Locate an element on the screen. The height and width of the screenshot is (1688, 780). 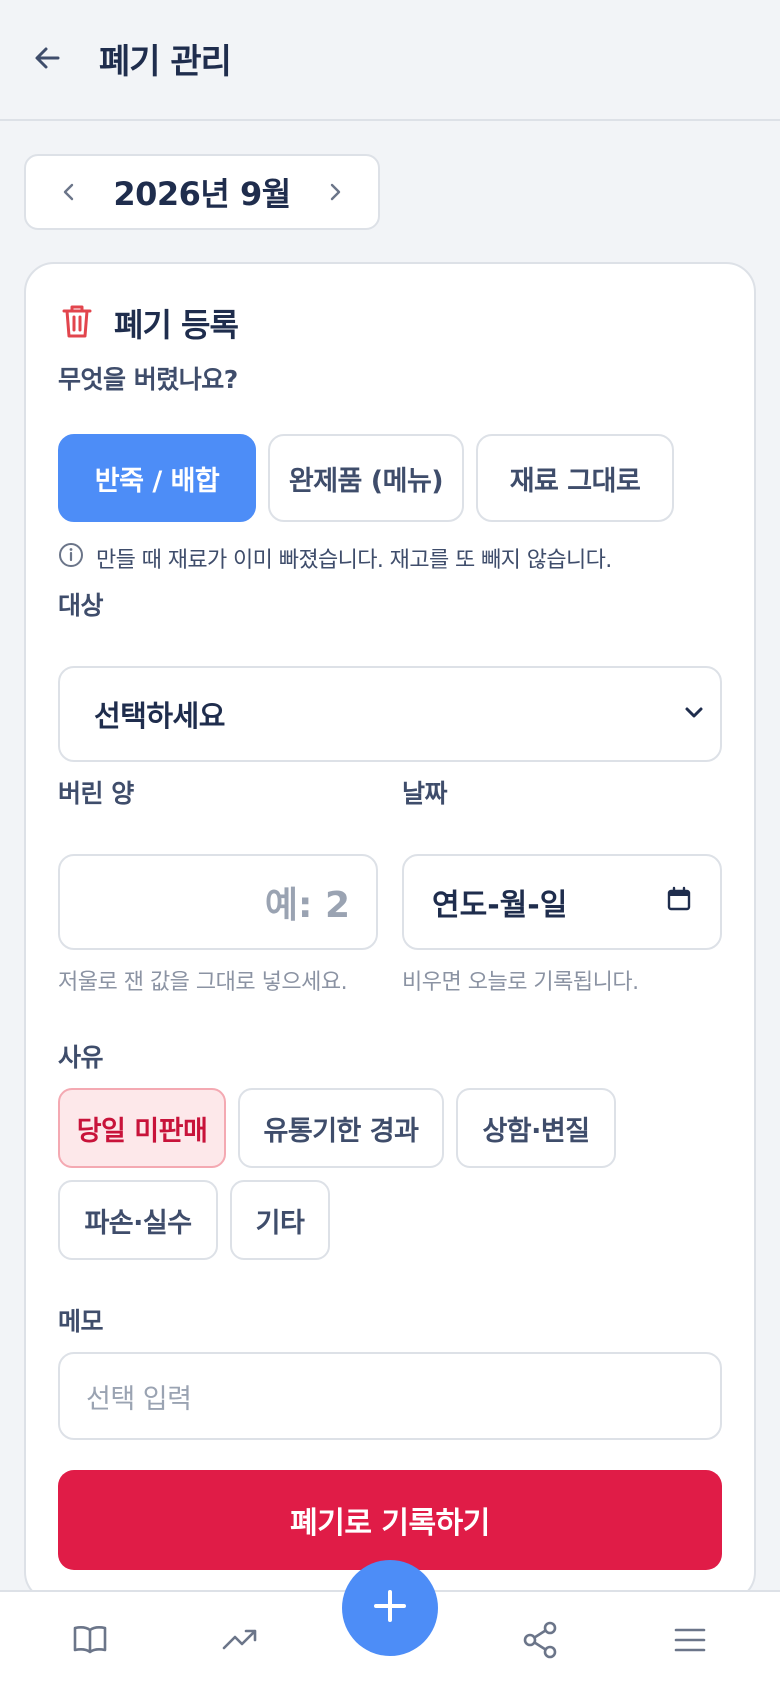
reason-expired: 유통기한 경과 is located at coordinates (341, 1128).